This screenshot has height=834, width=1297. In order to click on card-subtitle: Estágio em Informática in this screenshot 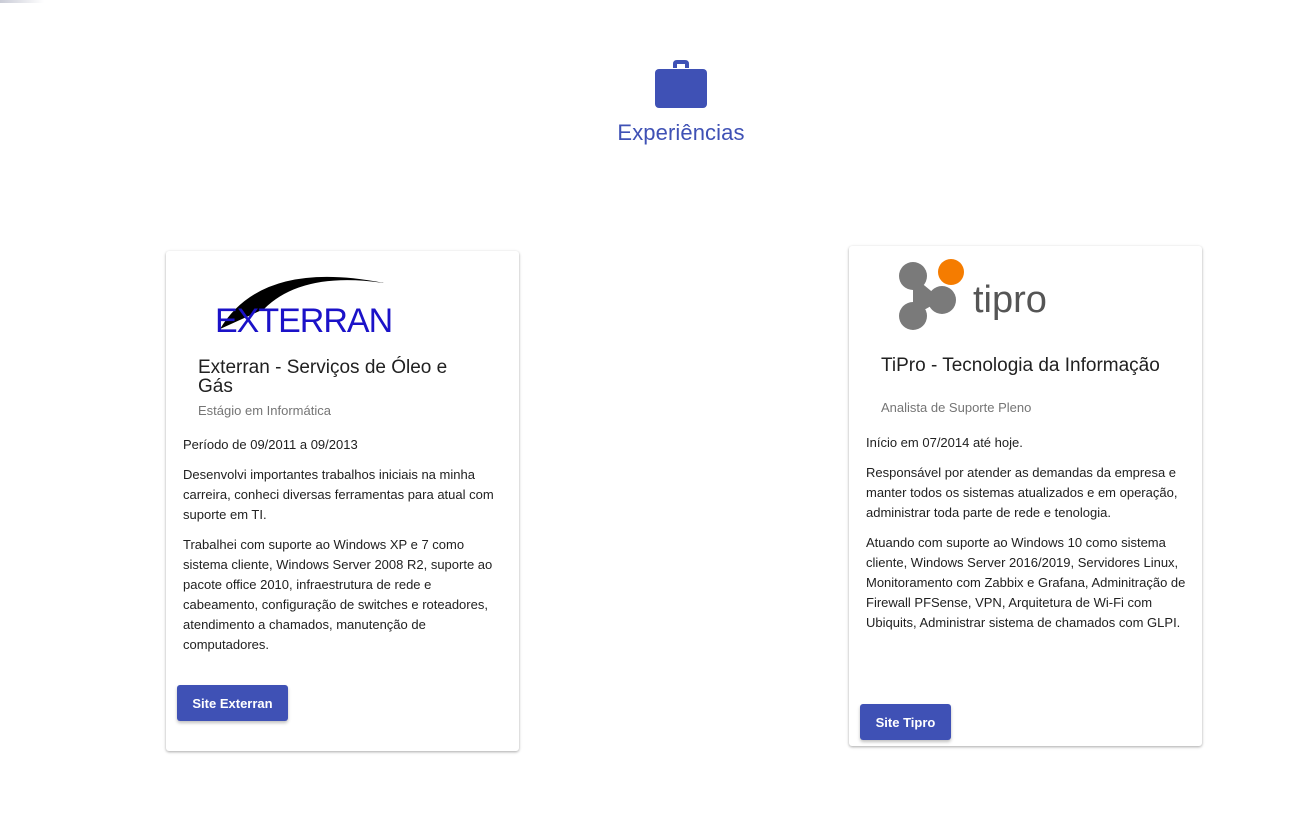, I will do `click(264, 410)`.